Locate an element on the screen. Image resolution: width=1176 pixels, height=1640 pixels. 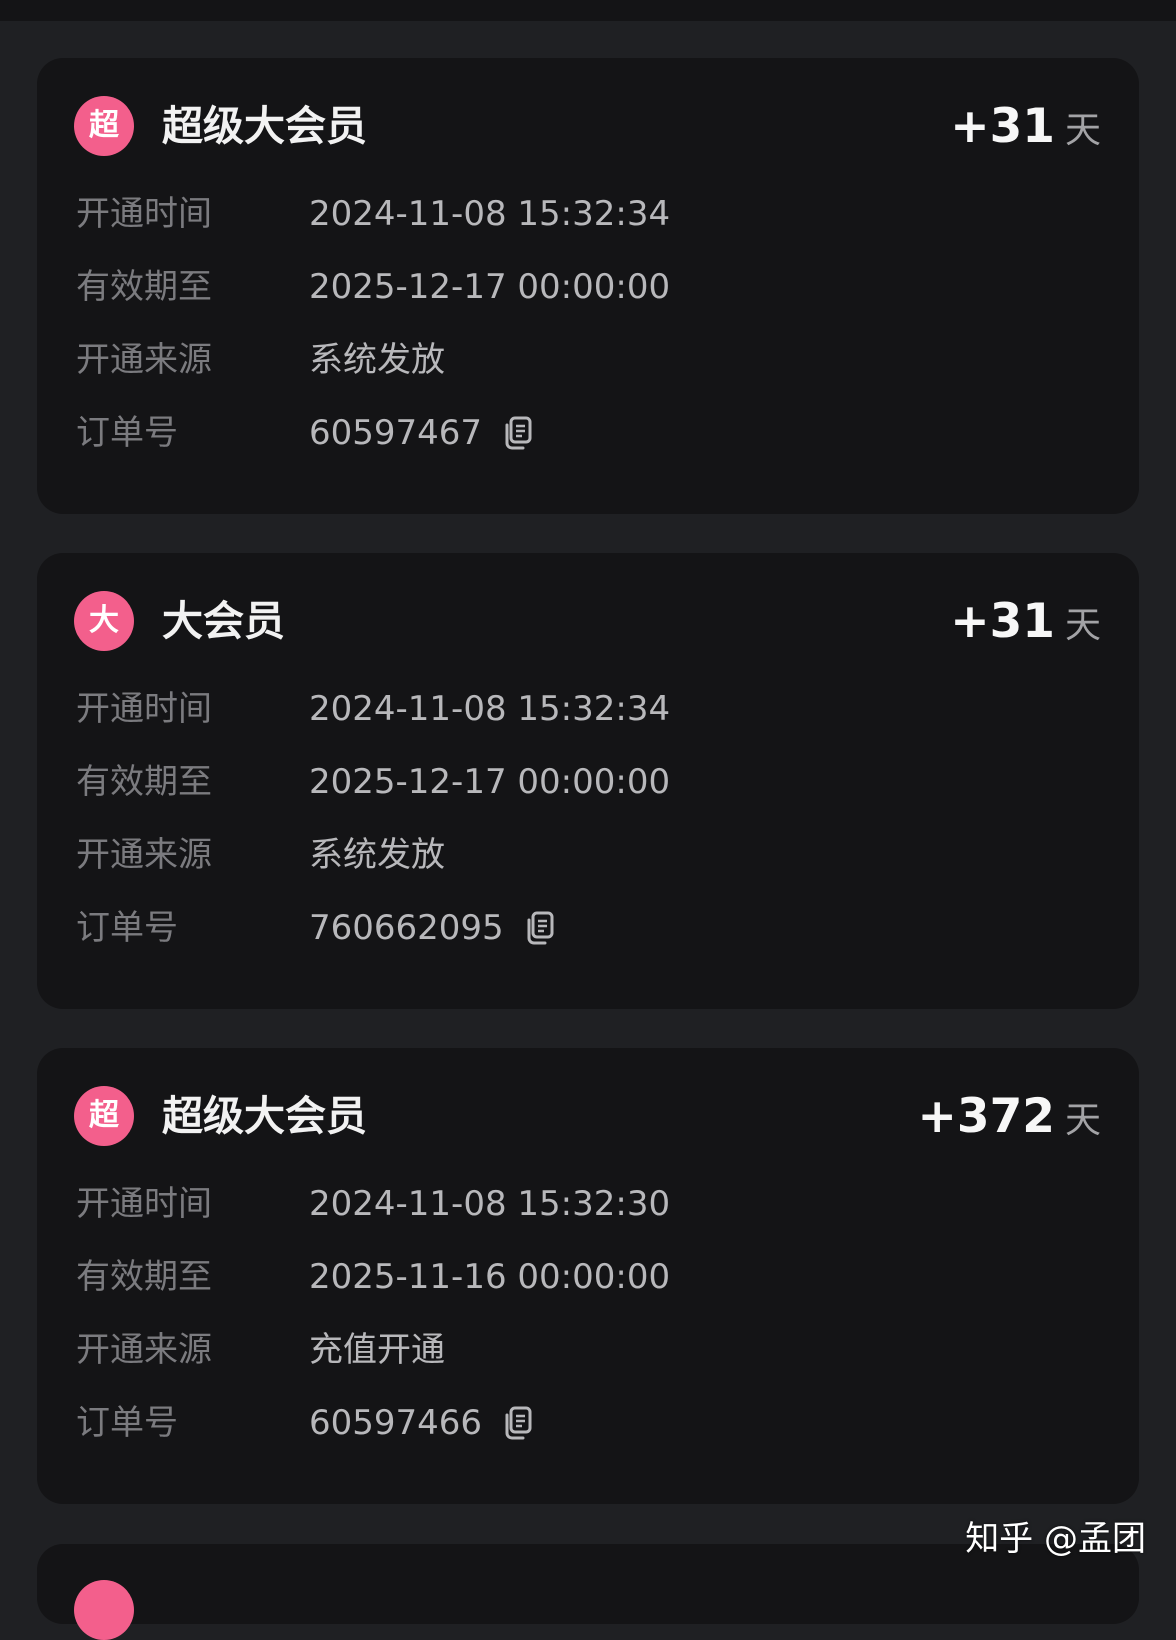
days-added: +372 天 is located at coordinates (1009, 1119).